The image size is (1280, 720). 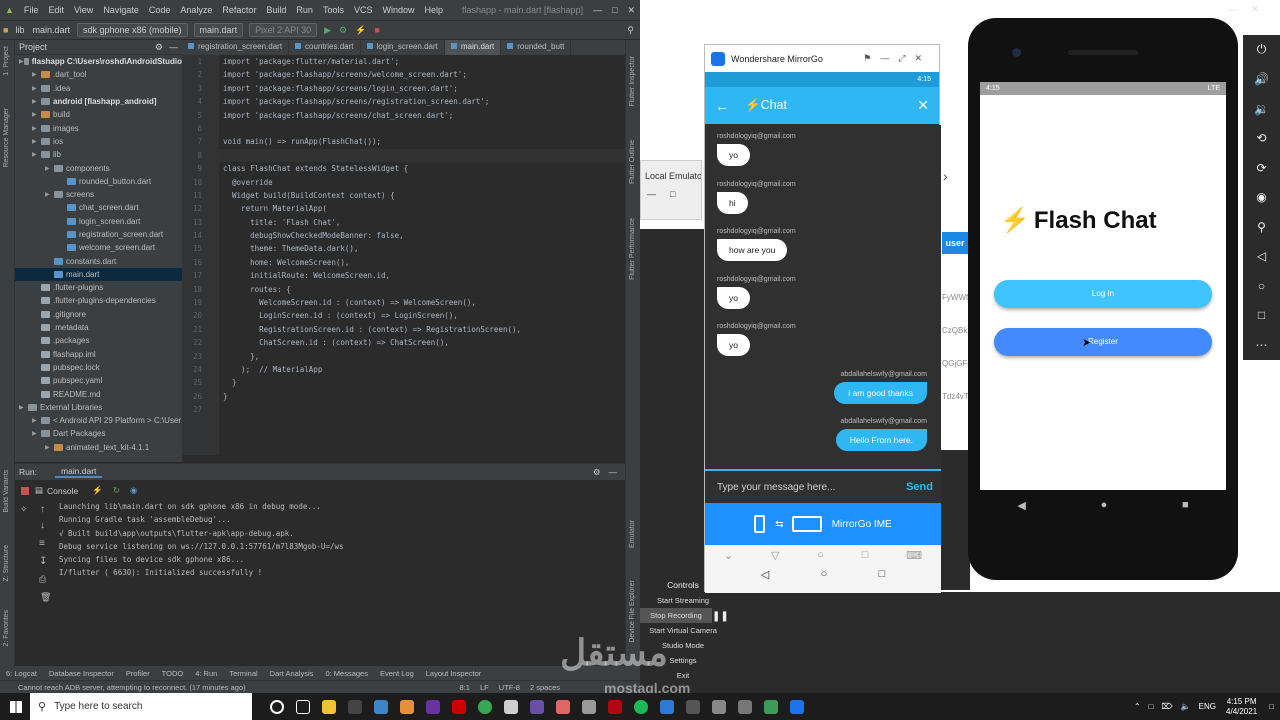 I want to click on tool-flutter-performance: Flutter Performance, so click(x=632, y=249).